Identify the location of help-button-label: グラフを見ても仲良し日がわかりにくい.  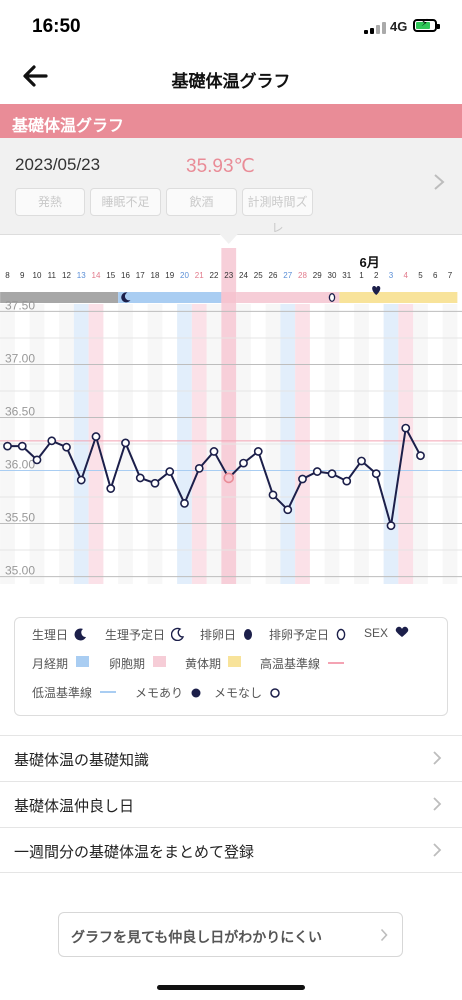
(197, 937).